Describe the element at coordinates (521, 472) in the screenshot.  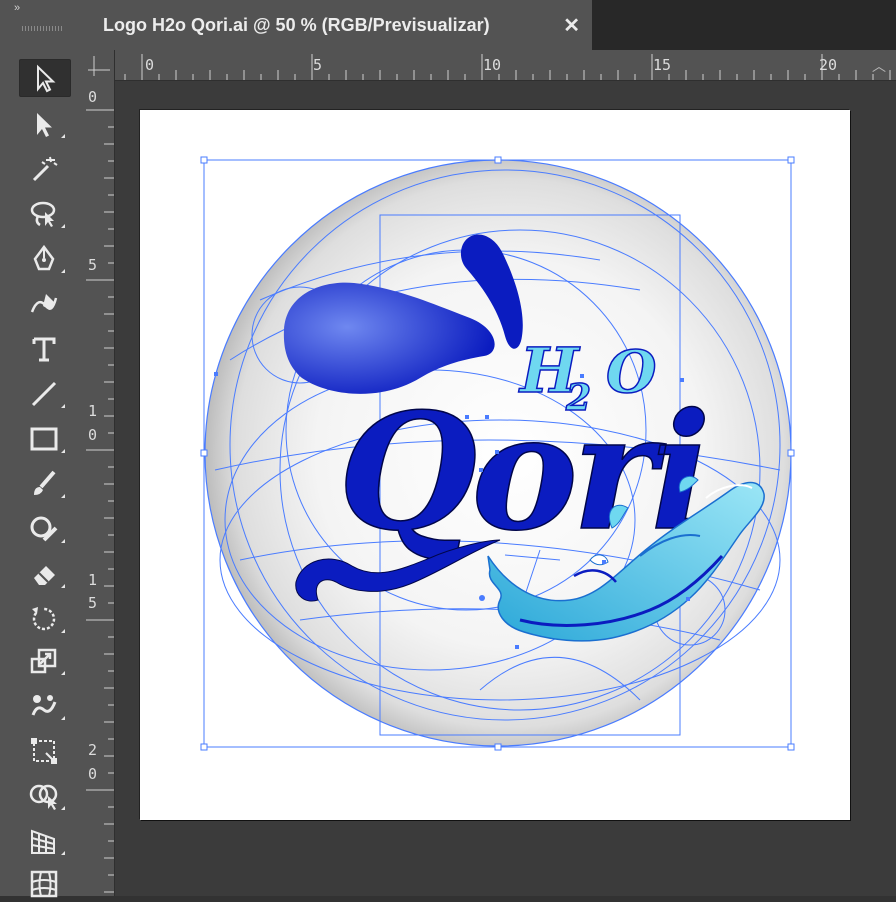
I see `qori-wordmark: Qori` at that location.